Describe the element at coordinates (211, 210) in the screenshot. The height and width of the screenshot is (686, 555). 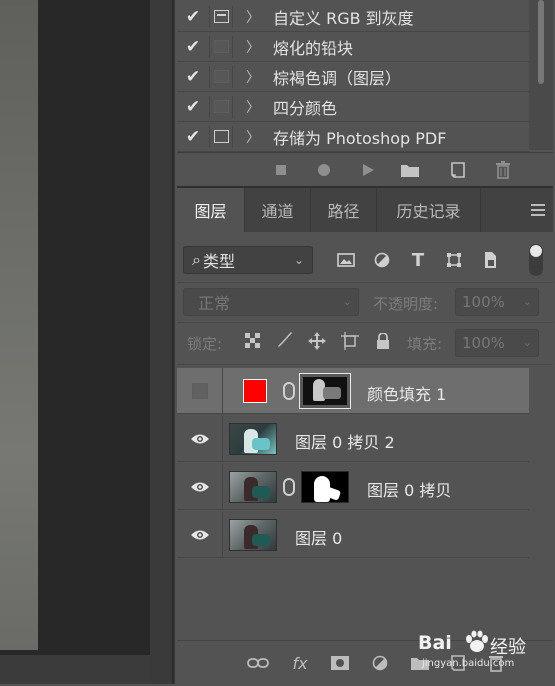
I see `tab-layers: 图层` at that location.